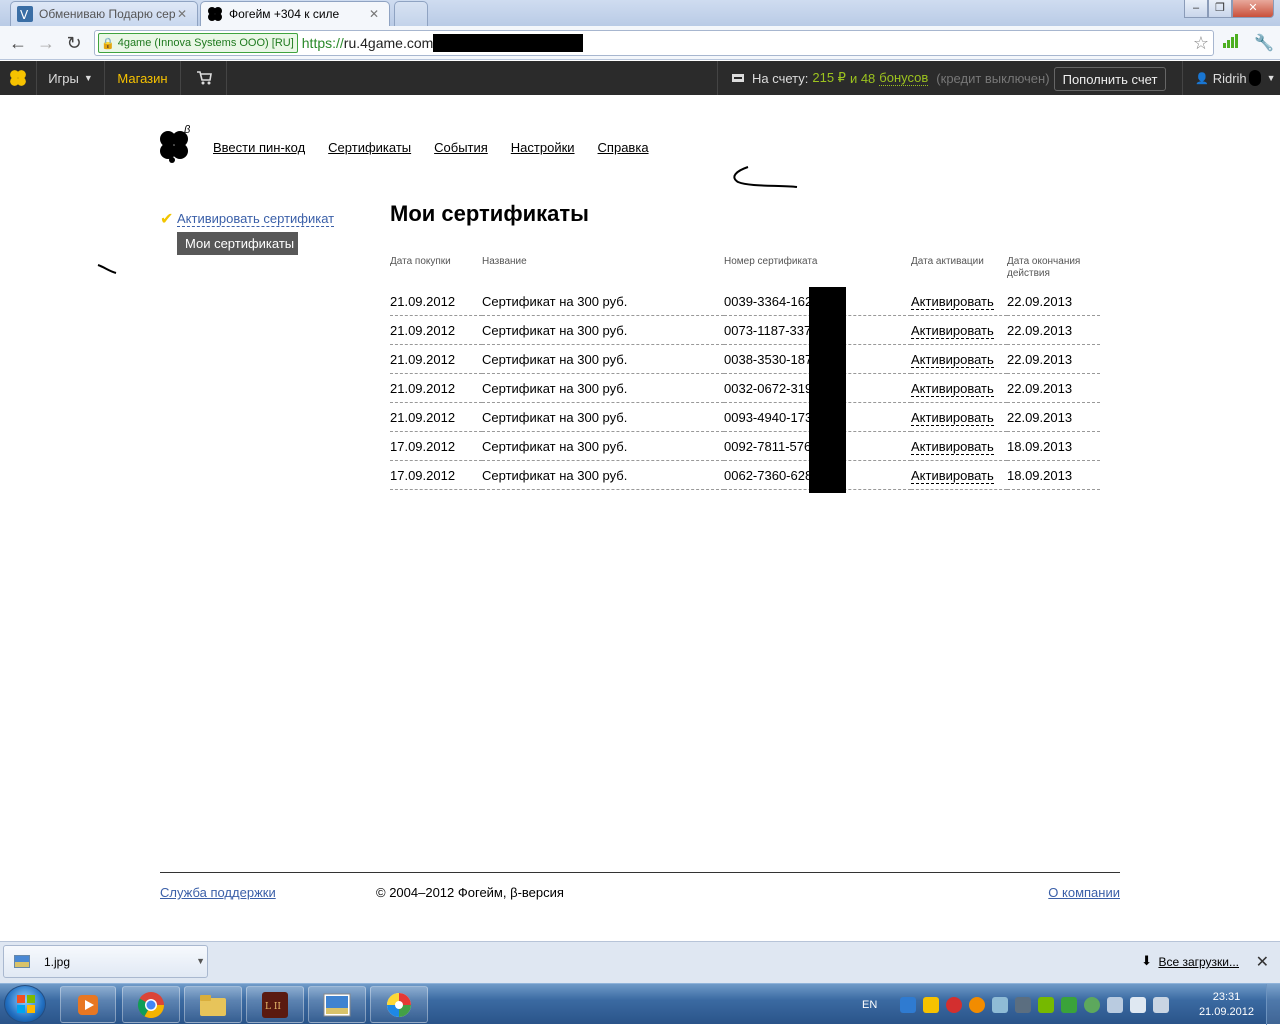 The image size is (1280, 1025). Describe the element at coordinates (1110, 79) in the screenshot. I see `topup-button: Пополнить счет` at that location.